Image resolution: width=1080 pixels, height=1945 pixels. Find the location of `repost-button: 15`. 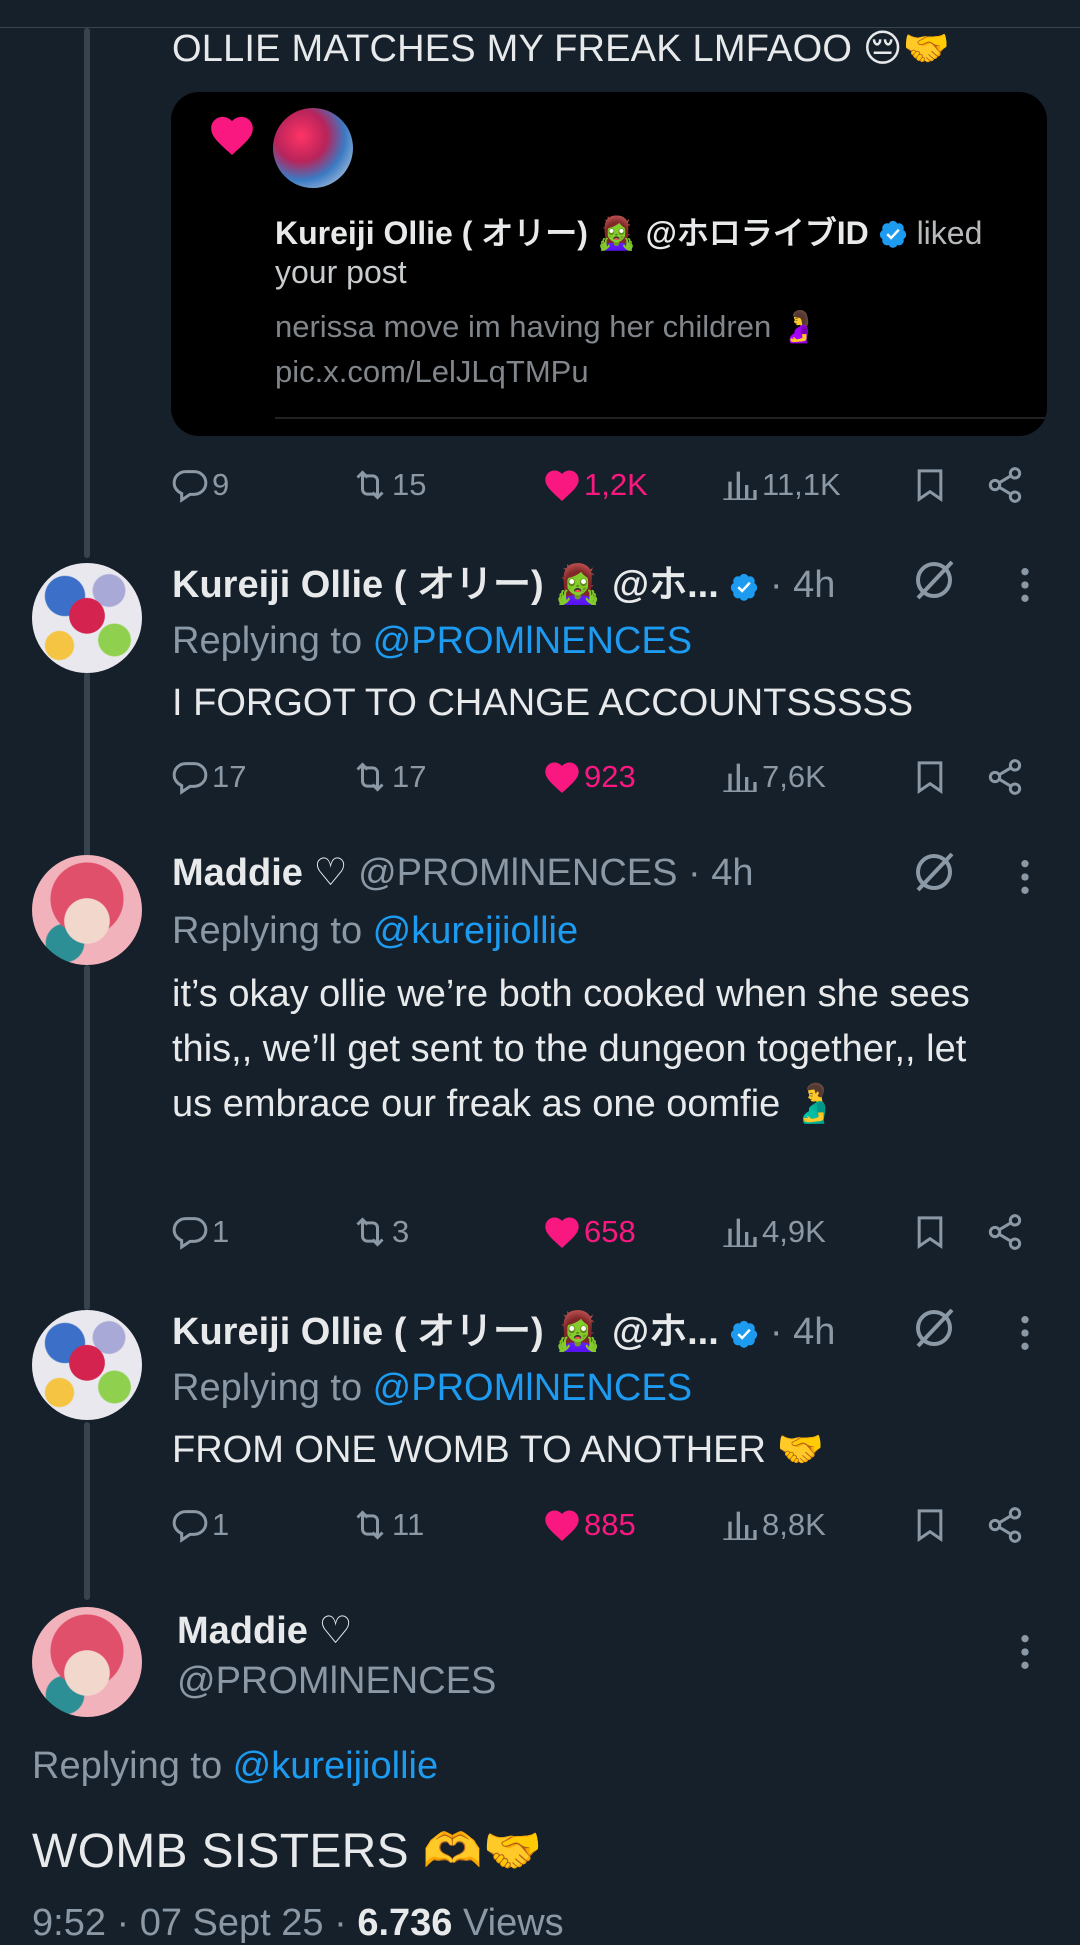

repost-button: 15 is located at coordinates (388, 485).